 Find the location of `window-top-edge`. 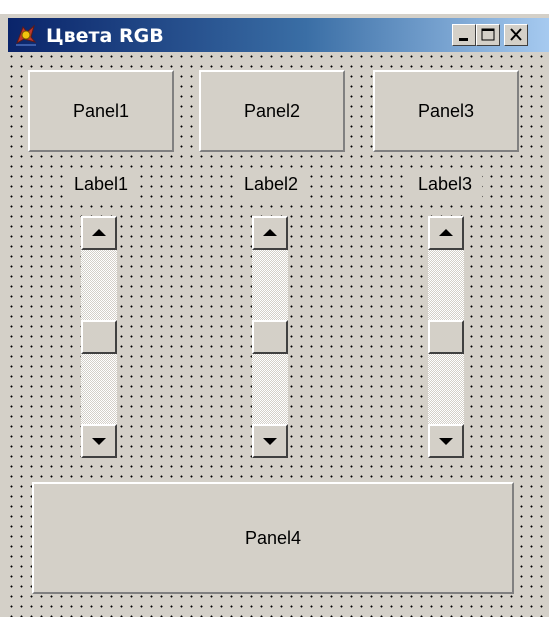

window-top-edge is located at coordinates (274, 7).